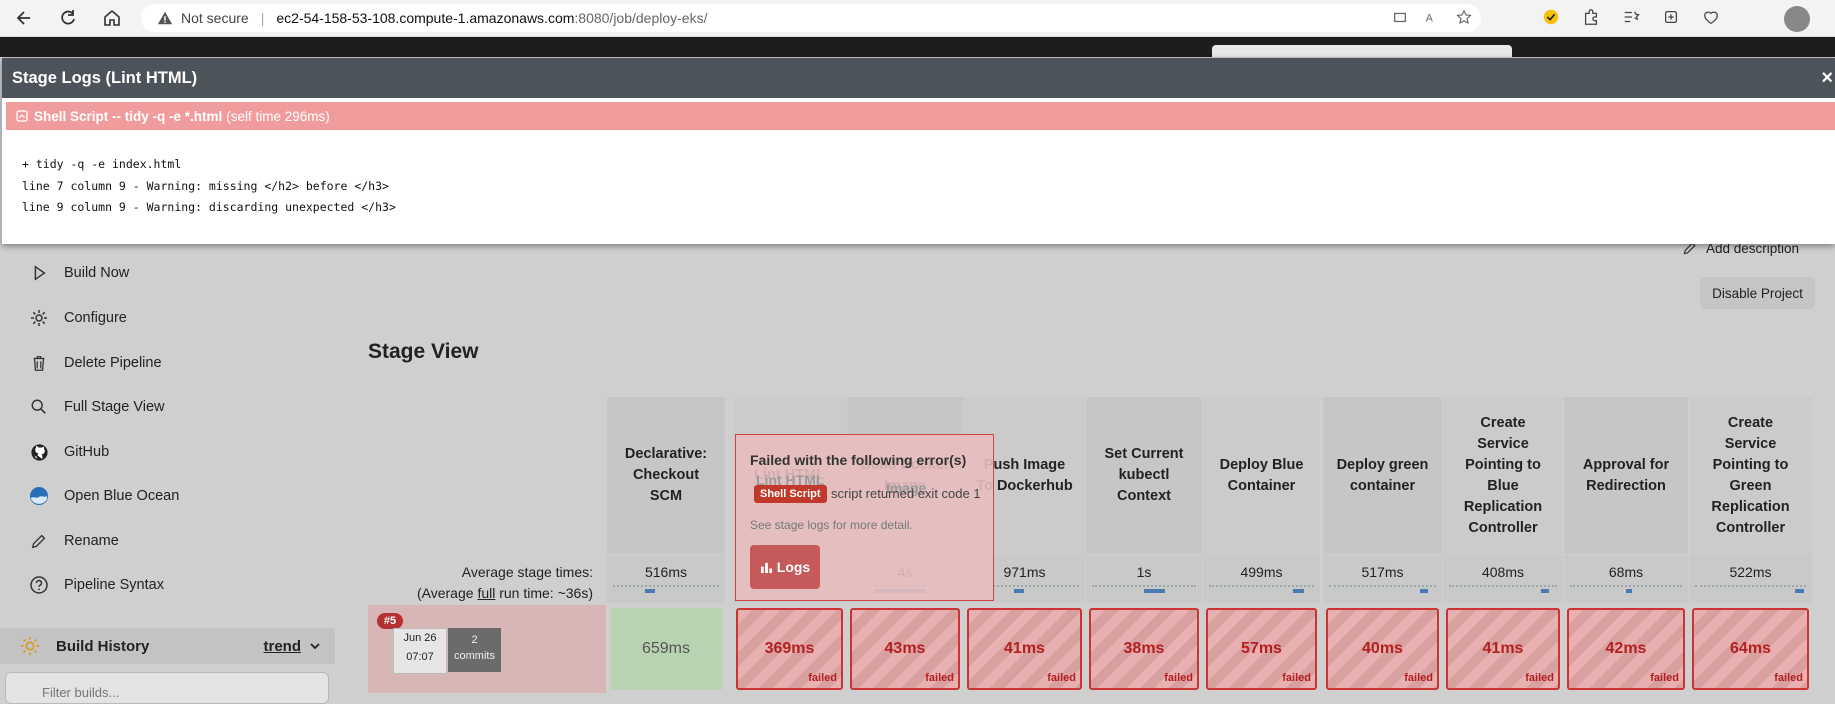 This screenshot has width=1835, height=704. What do you see at coordinates (122, 496) in the screenshot?
I see `sidebar-item-label: Open Blue Ocean` at bounding box center [122, 496].